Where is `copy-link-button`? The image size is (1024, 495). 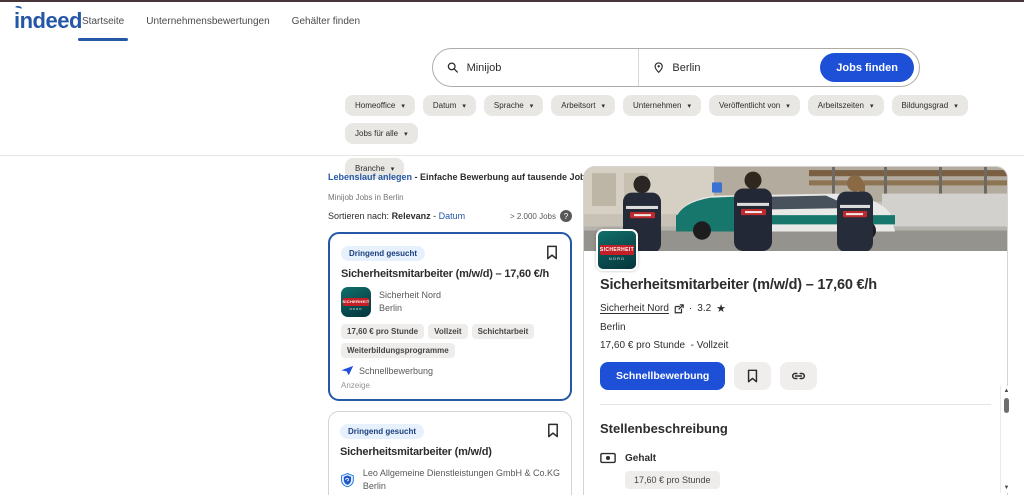
copy-link-button is located at coordinates (799, 376).